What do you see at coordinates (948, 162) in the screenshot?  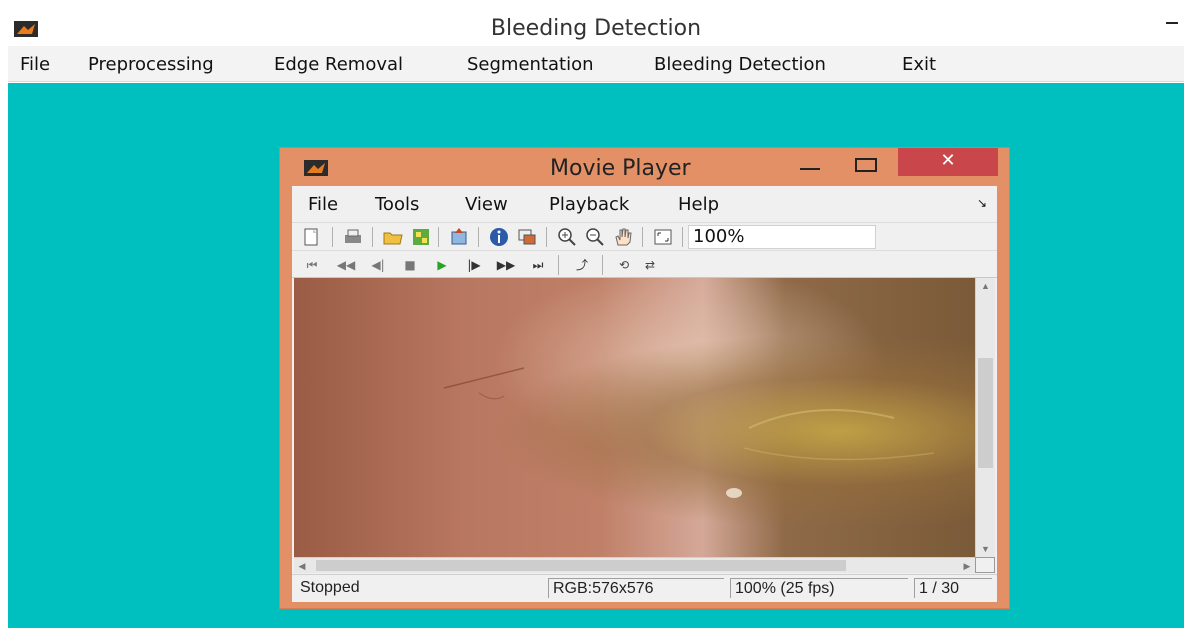 I see `player-close-button: ✕` at bounding box center [948, 162].